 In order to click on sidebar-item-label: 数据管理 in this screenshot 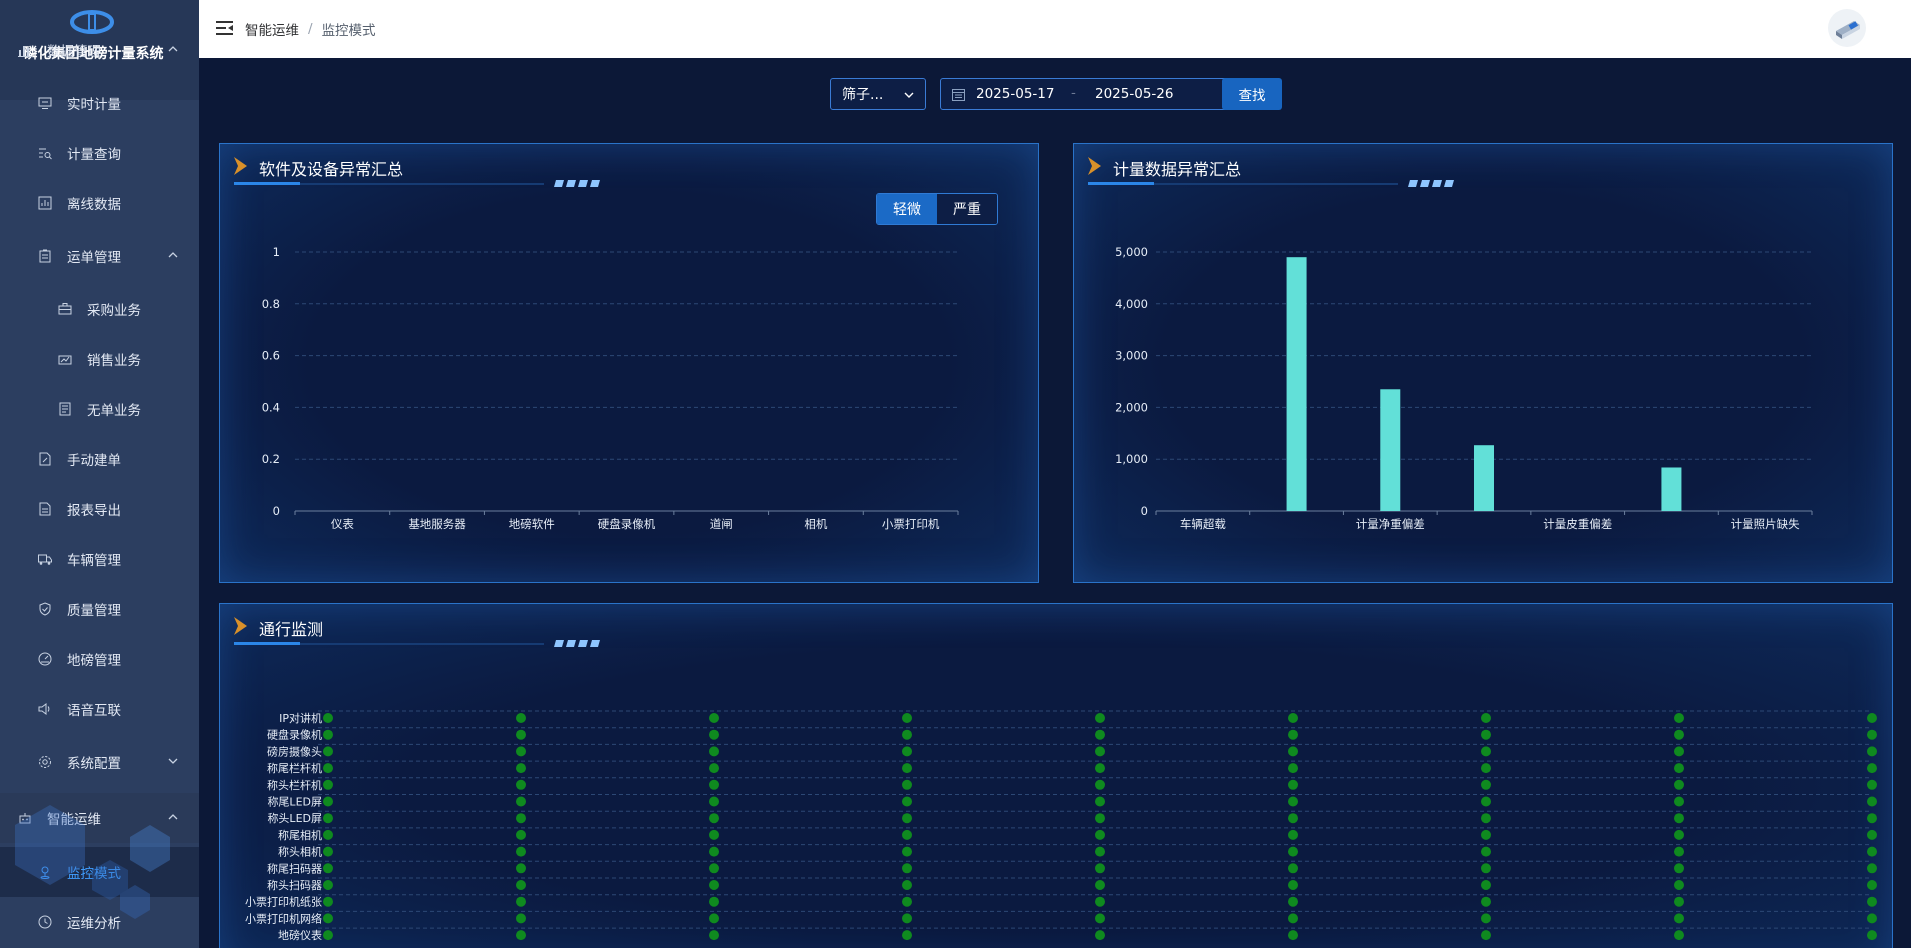, I will do `click(74, 52)`.